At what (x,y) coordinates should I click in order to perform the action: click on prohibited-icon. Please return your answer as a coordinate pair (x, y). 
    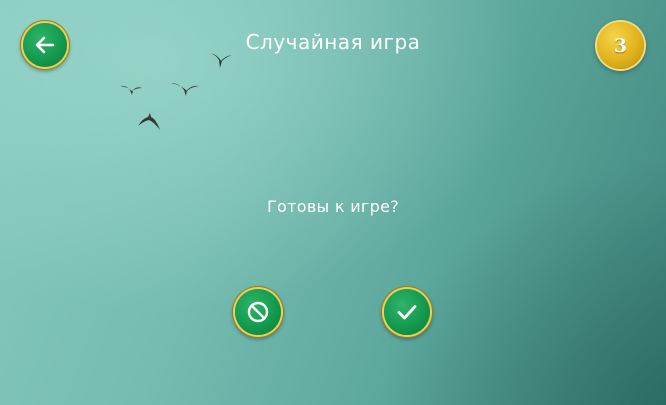
    Looking at the image, I should click on (258, 312).